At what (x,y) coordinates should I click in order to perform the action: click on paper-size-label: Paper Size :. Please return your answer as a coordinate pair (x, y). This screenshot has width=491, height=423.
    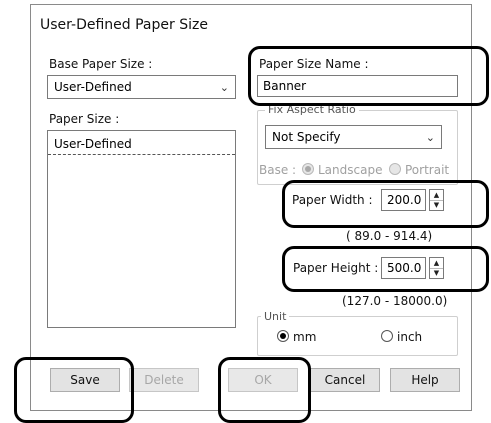
    Looking at the image, I should click on (84, 119).